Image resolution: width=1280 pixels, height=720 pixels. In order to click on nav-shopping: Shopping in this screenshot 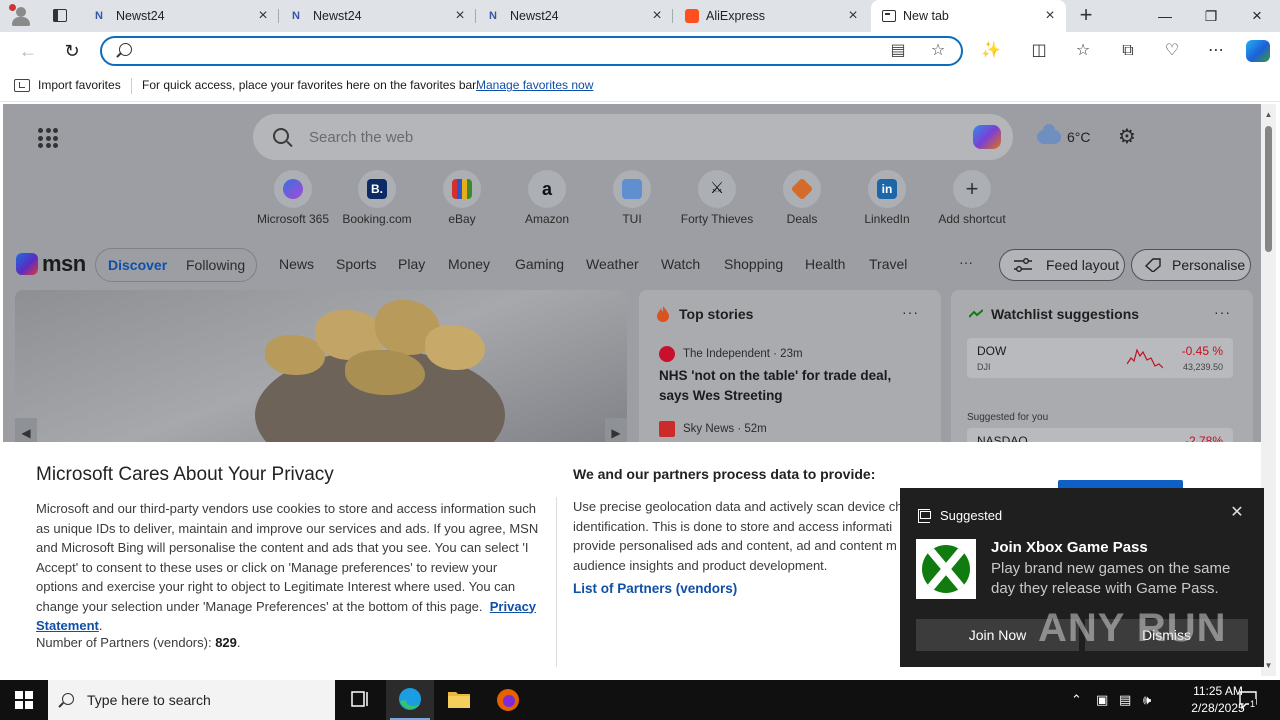, I will do `click(753, 264)`.